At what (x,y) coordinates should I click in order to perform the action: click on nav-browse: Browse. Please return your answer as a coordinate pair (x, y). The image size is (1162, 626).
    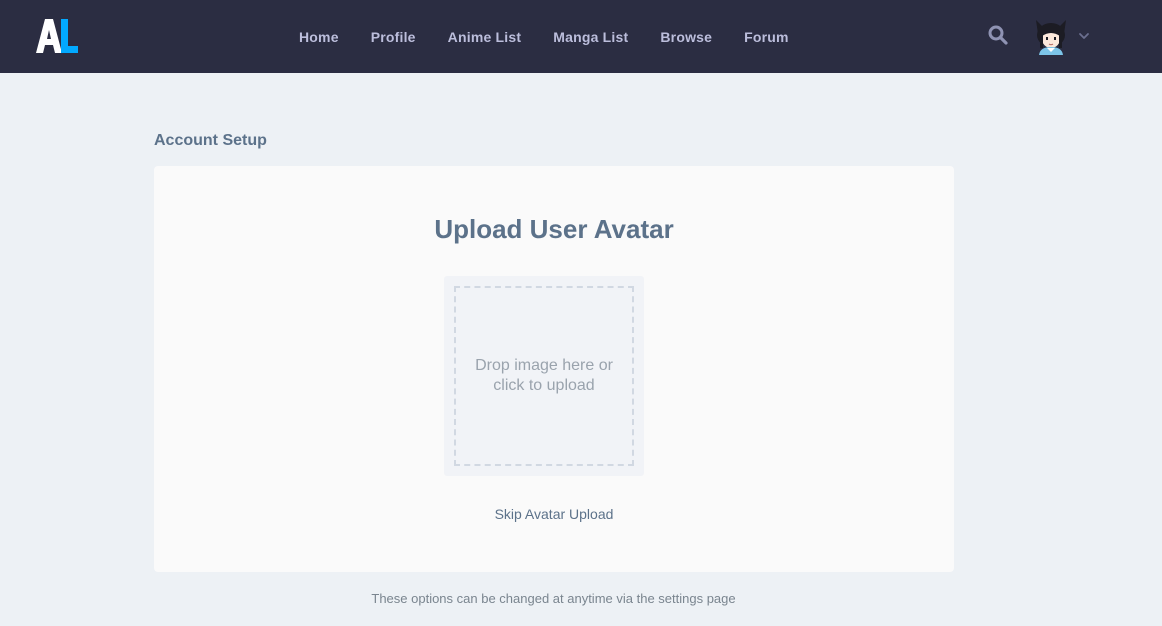
    Looking at the image, I should click on (686, 37).